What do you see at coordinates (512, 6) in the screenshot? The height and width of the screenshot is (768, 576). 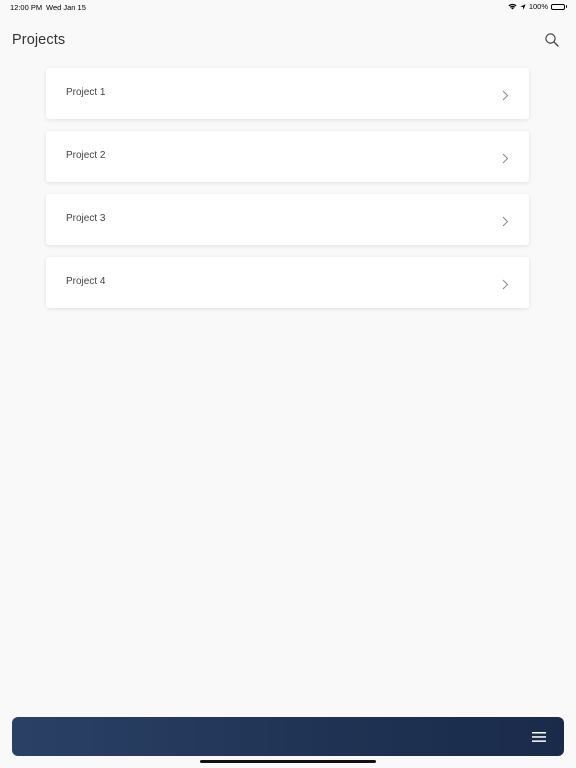 I see `wifi-icon` at bounding box center [512, 6].